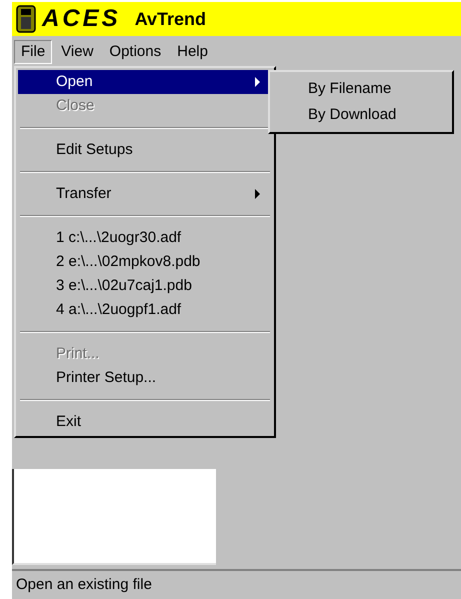 This screenshot has width=461, height=599. What do you see at coordinates (361, 89) in the screenshot?
I see `submenu-item: By Filename` at bounding box center [361, 89].